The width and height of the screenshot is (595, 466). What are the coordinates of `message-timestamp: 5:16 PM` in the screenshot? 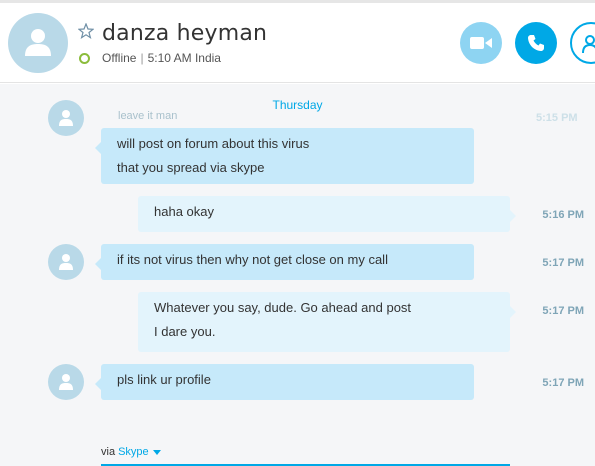 It's located at (563, 215).